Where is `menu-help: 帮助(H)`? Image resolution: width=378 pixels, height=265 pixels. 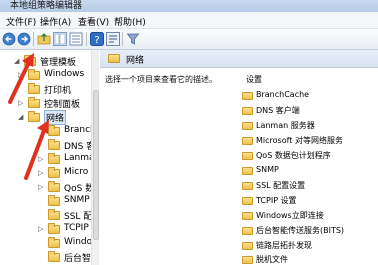
menu-help: 帮助(H) is located at coordinates (130, 21).